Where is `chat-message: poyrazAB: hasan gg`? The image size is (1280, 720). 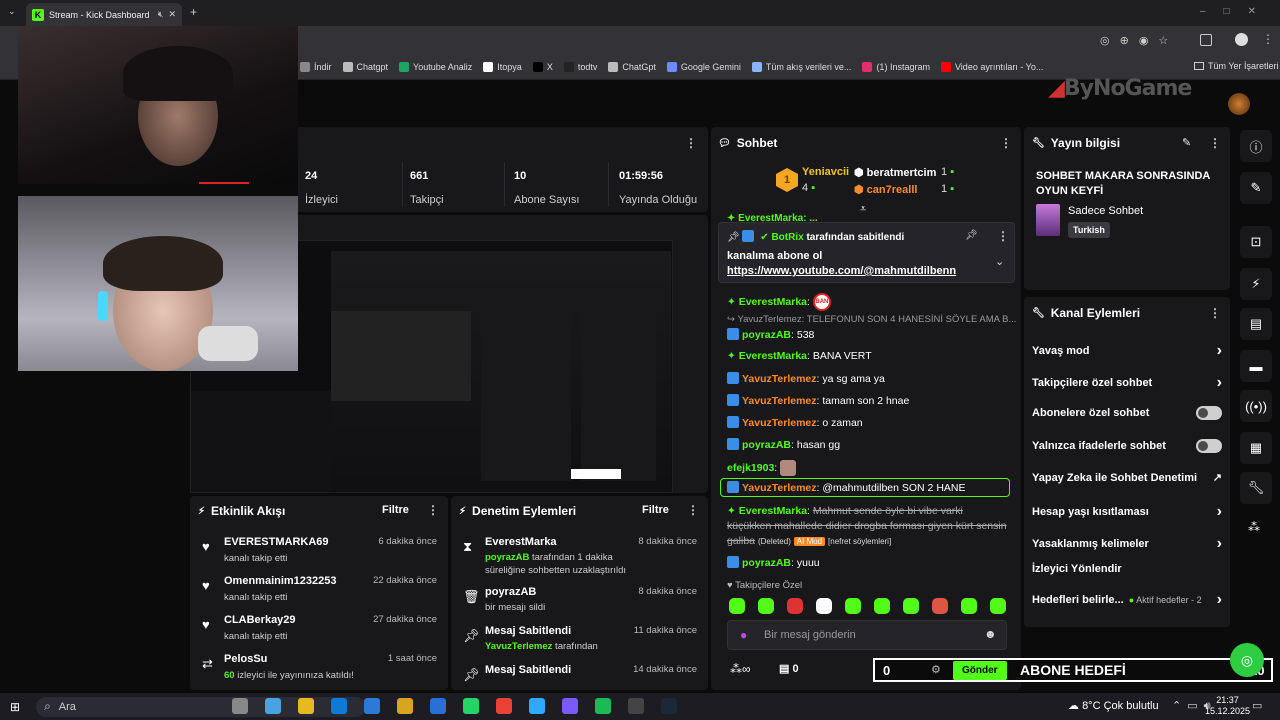 chat-message: poyrazAB: hasan gg is located at coordinates (783, 444).